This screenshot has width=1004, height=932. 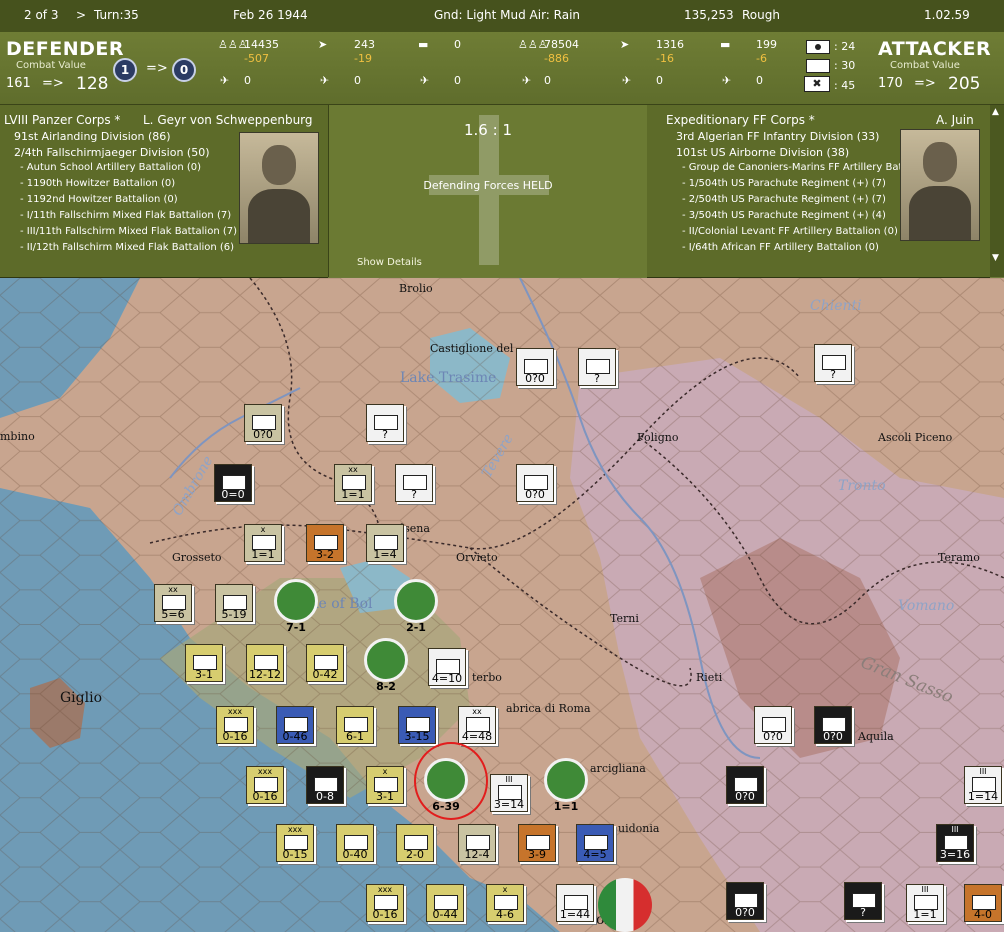 What do you see at coordinates (658, 437) in the screenshot?
I see `place-foligno: Foligno` at bounding box center [658, 437].